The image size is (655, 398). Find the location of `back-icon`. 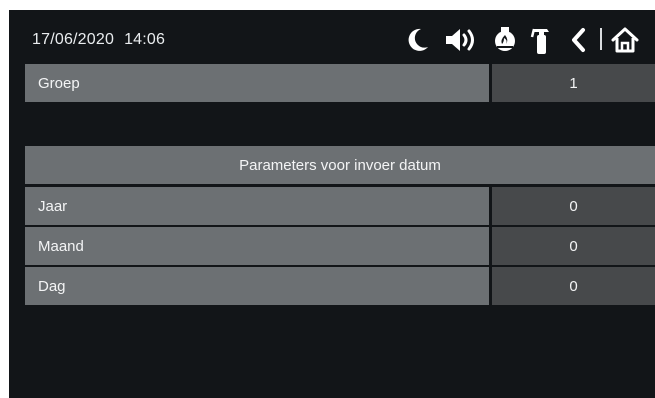

back-icon is located at coordinates (578, 40).